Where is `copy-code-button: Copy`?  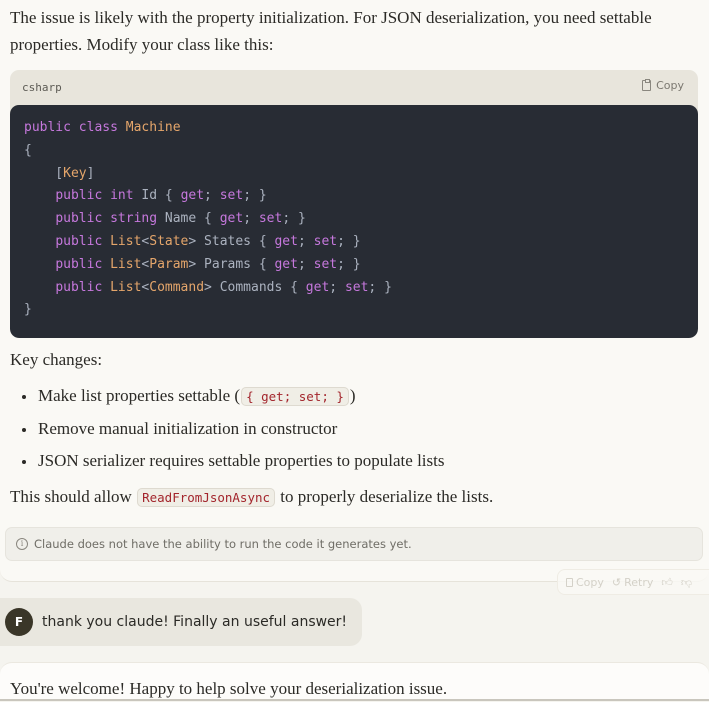
copy-code-button: Copy is located at coordinates (663, 85).